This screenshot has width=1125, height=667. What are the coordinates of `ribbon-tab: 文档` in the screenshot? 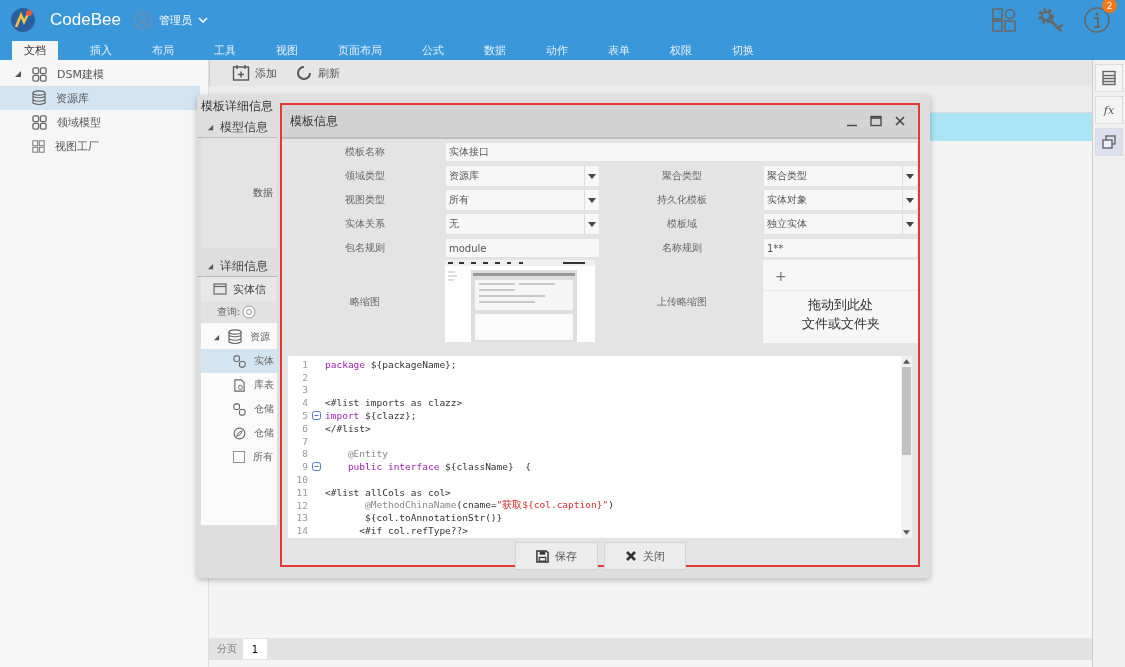 It's located at (35, 50).